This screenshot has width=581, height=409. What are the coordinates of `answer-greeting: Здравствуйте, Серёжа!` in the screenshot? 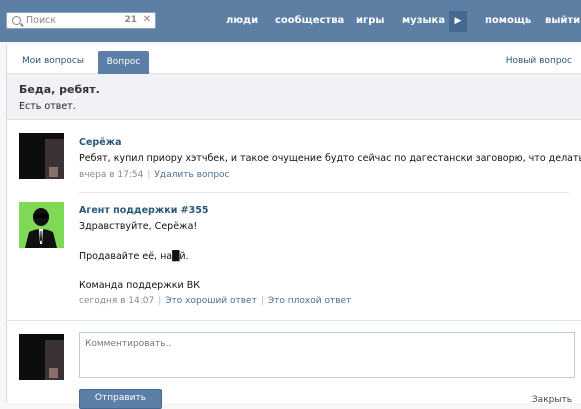 It's located at (138, 226).